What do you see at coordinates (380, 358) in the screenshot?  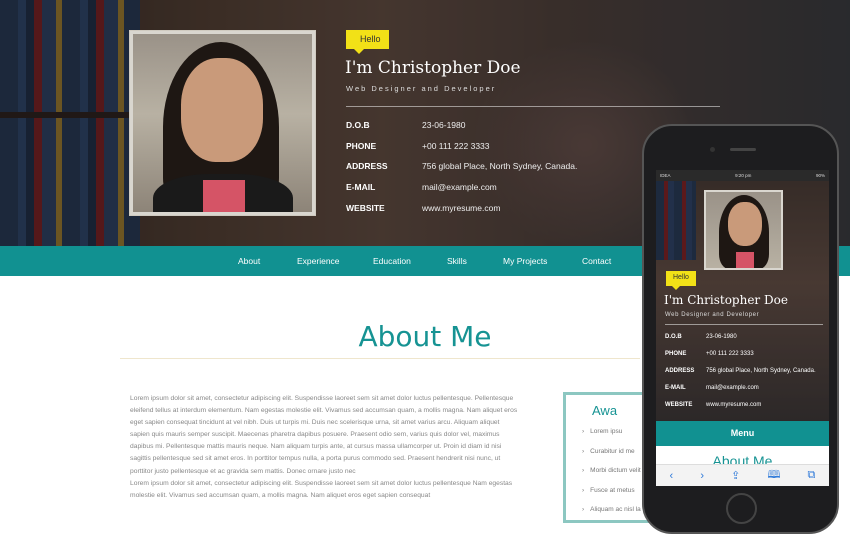 I see `about-divider` at bounding box center [380, 358].